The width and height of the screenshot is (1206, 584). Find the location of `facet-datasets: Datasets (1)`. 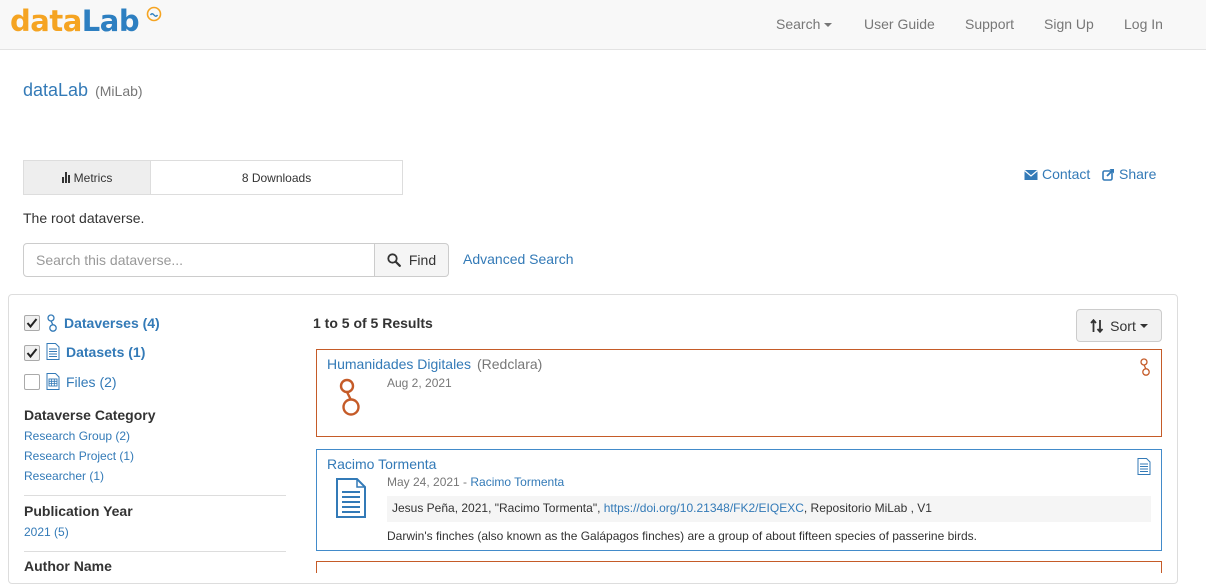

facet-datasets: Datasets (1) is located at coordinates (95, 351).